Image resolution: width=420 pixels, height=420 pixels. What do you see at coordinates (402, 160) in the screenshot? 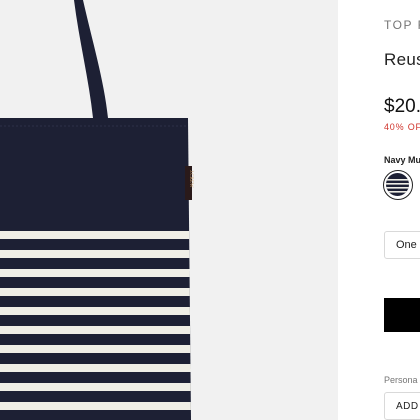
I see `color-label: Navy Mu` at bounding box center [402, 160].